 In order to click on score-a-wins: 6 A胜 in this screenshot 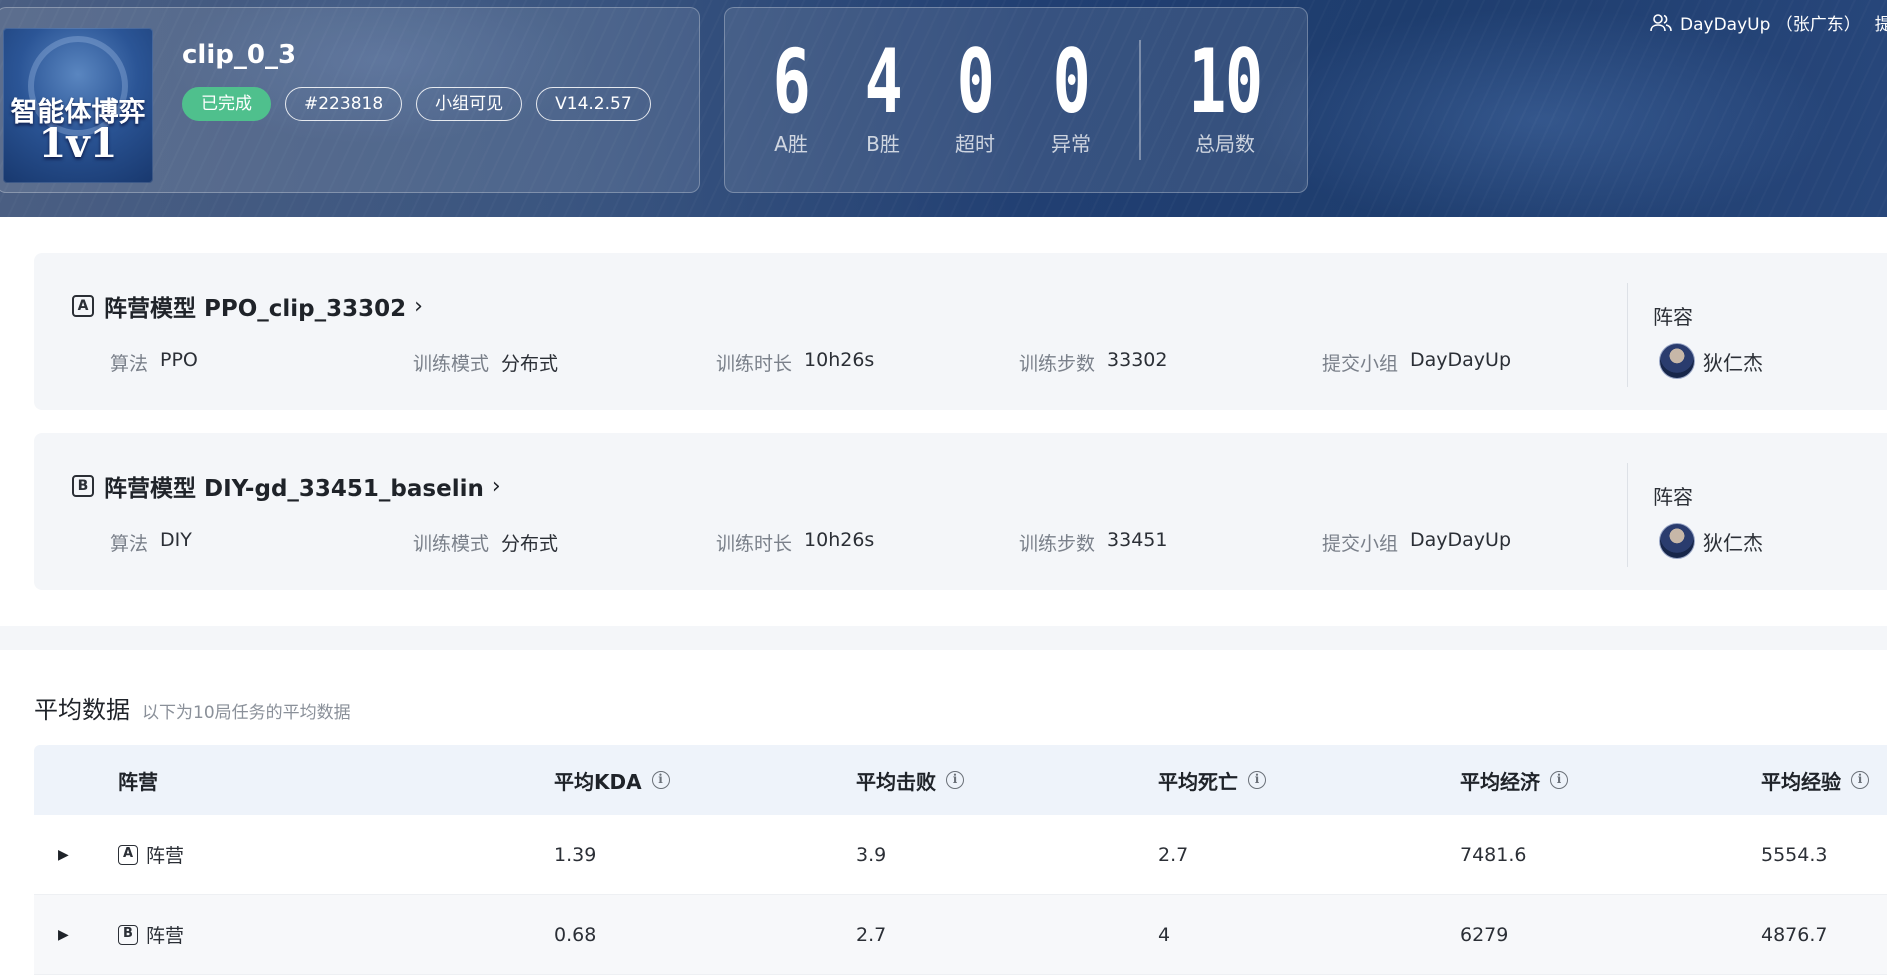, I will do `click(791, 97)`.